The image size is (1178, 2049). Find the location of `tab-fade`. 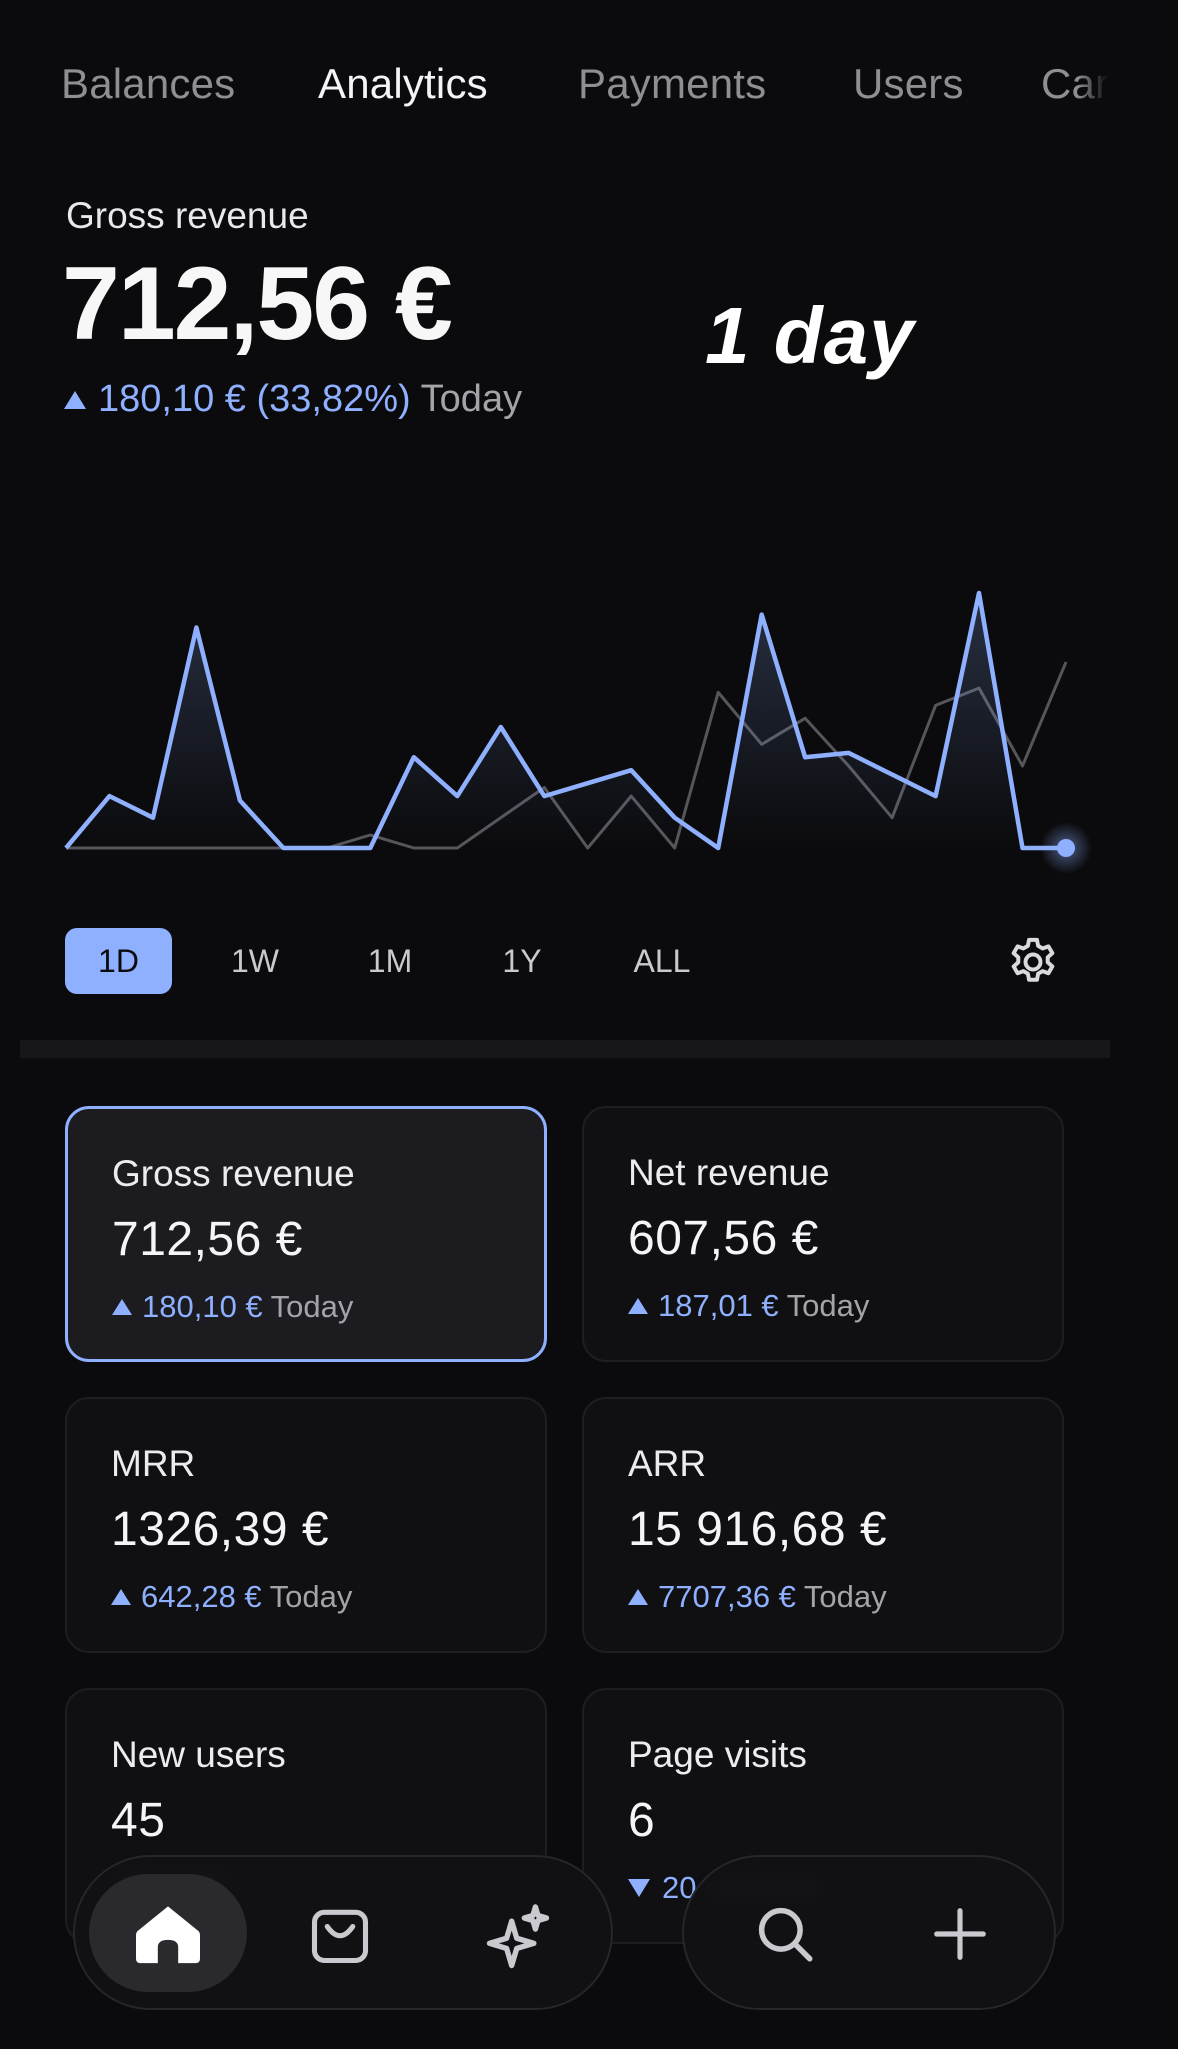

tab-fade is located at coordinates (1093, 90).